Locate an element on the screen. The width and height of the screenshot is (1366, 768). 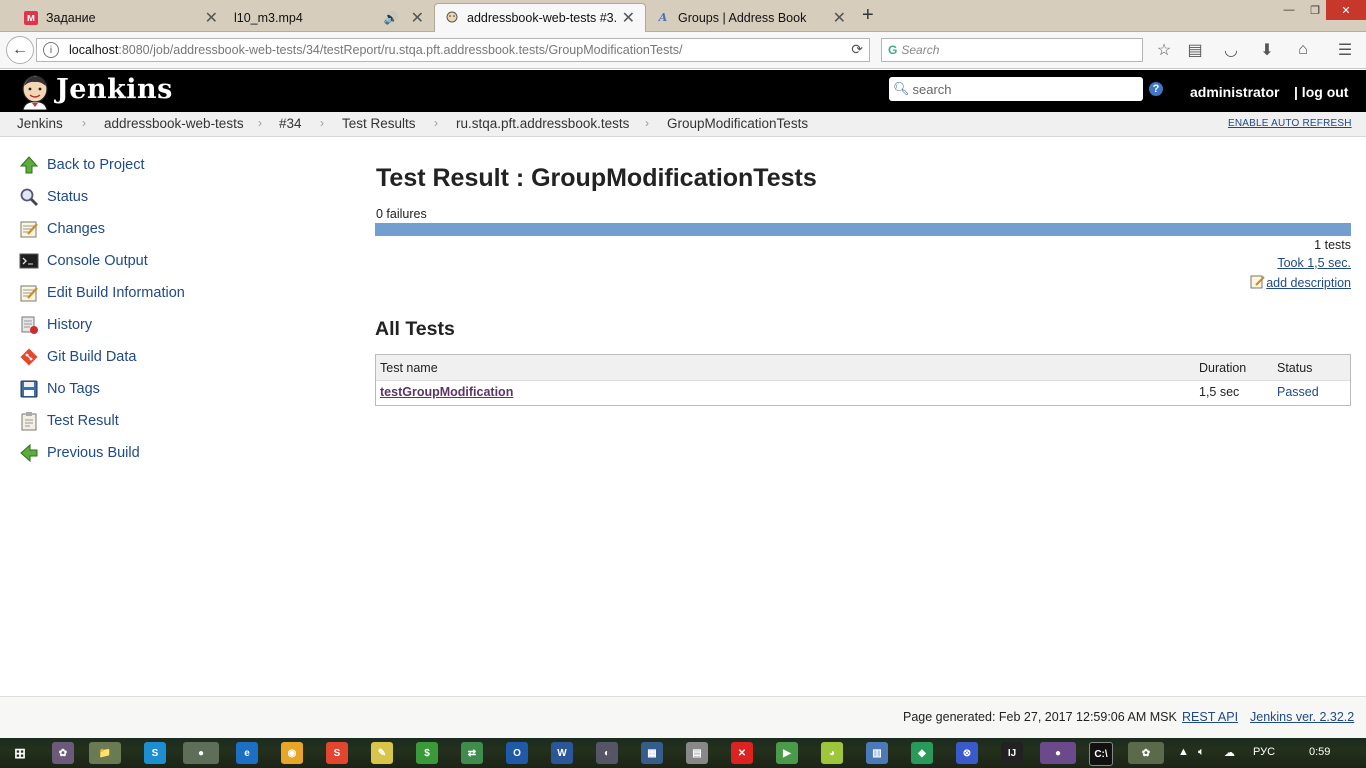
skype-icon: S is located at coordinates (155, 753).